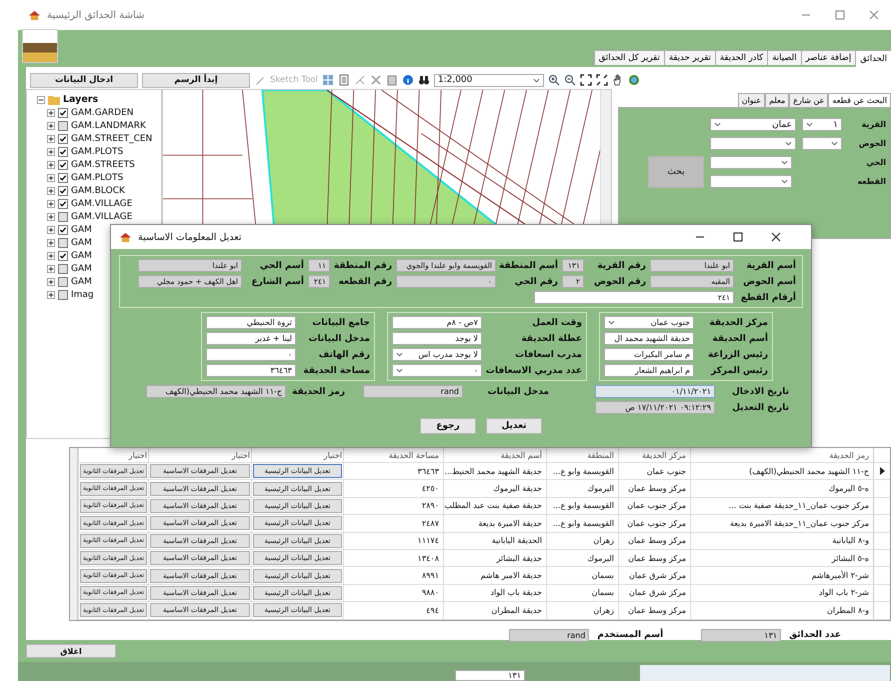 The width and height of the screenshot is (891, 681). Describe the element at coordinates (41, 100) in the screenshot. I see `collapse-icon` at that location.